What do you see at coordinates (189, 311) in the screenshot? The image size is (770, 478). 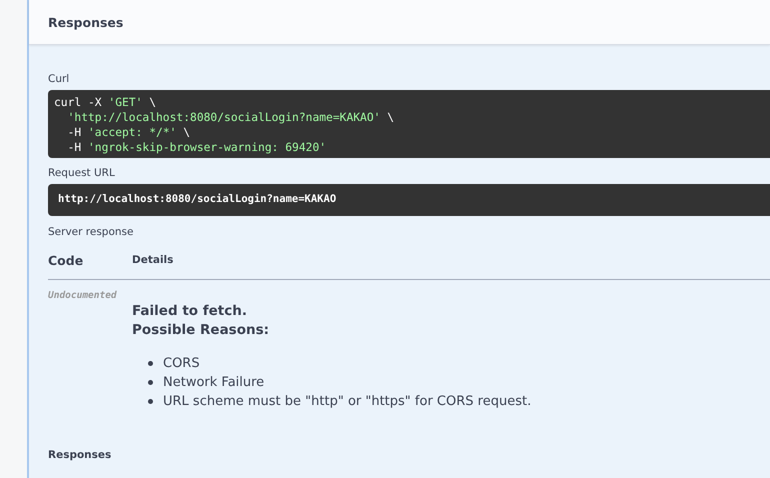 I see `error-message: Failed to fetch.` at bounding box center [189, 311].